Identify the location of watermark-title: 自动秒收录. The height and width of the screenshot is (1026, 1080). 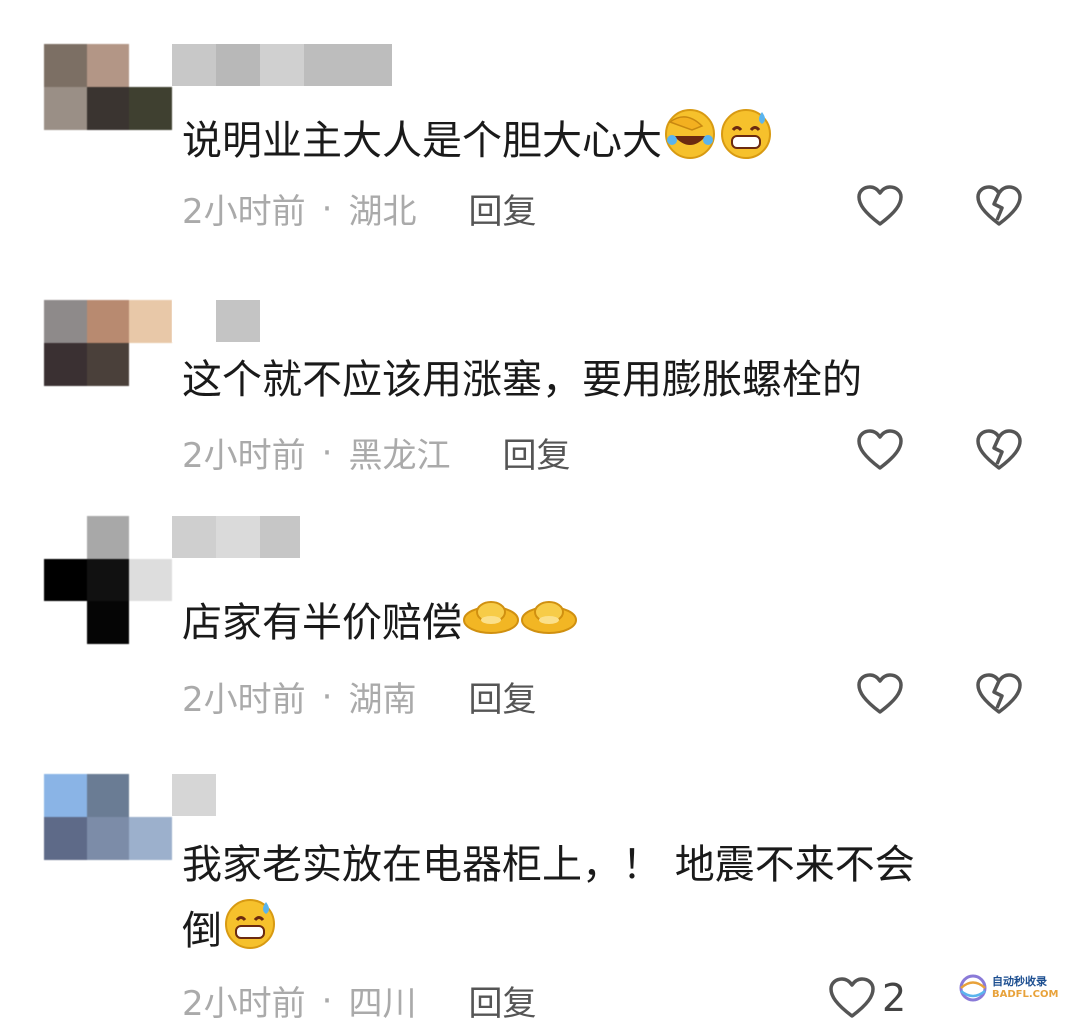
(1019, 981).